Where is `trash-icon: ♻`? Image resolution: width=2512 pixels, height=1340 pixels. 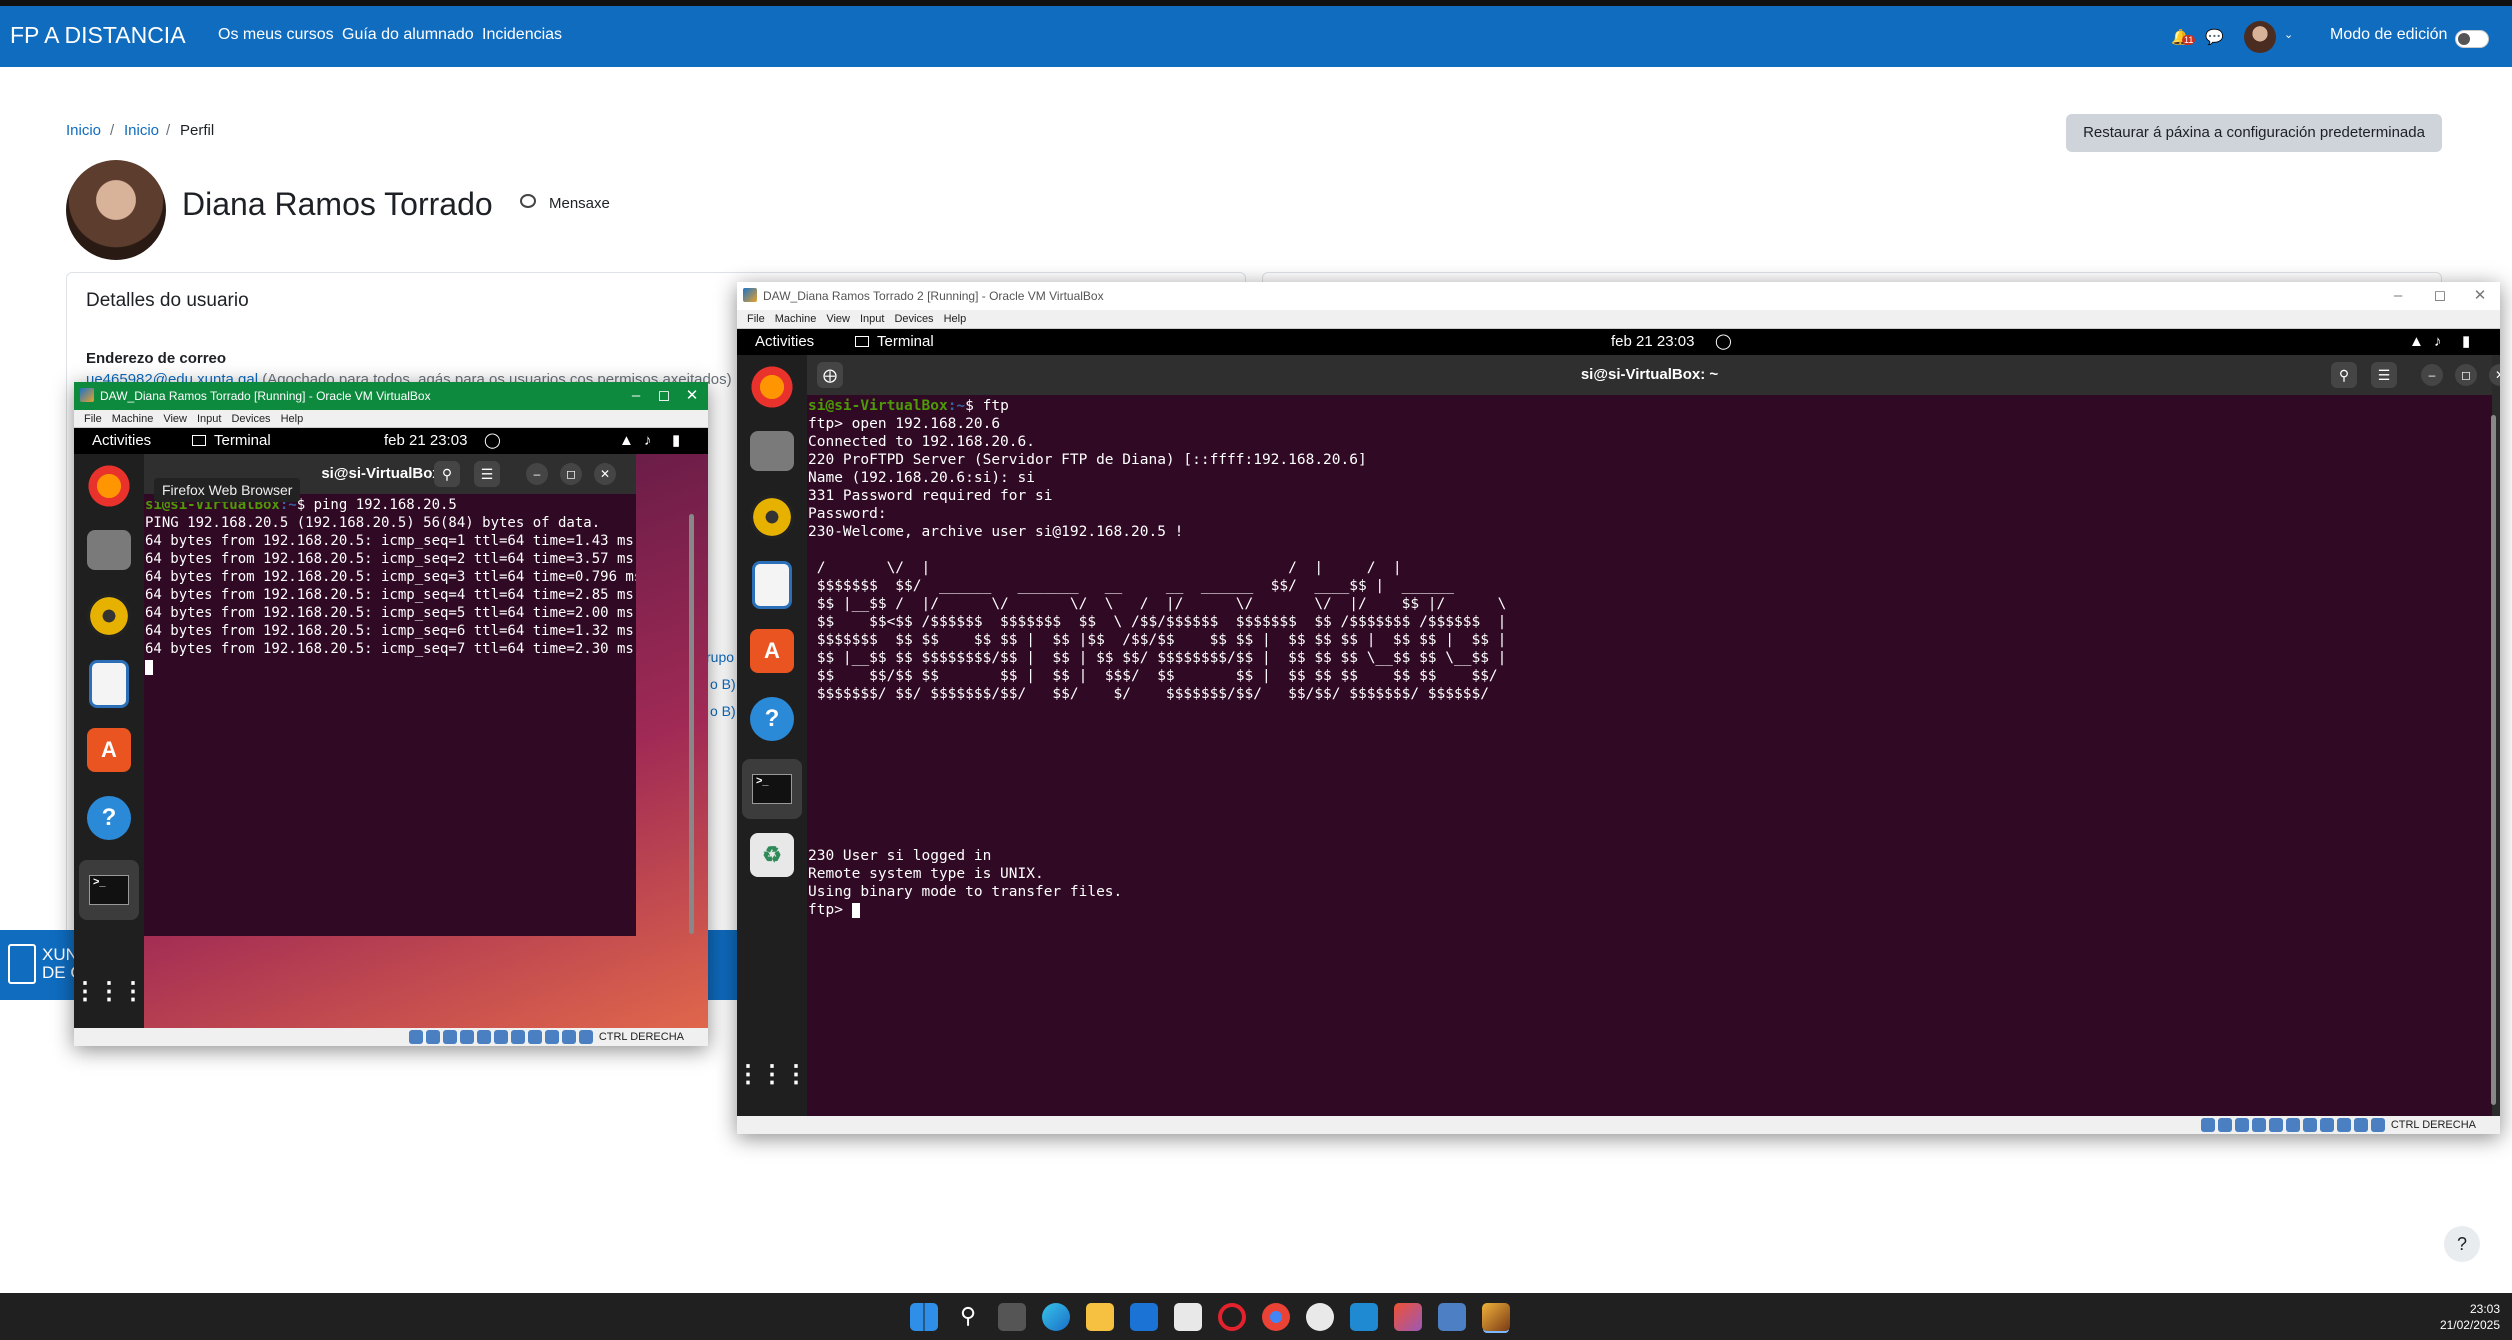
trash-icon: ♻ is located at coordinates (772, 855).